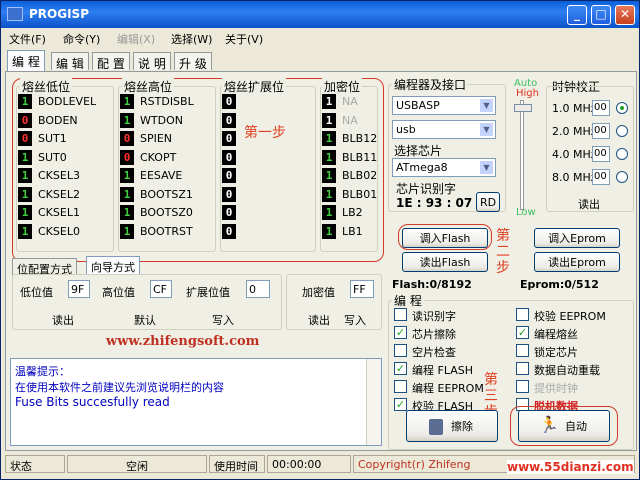 Image resolution: width=640 pixels, height=480 pixels. Describe the element at coordinates (191, 39) in the screenshot. I see `menu-select: 选择(W)` at that location.